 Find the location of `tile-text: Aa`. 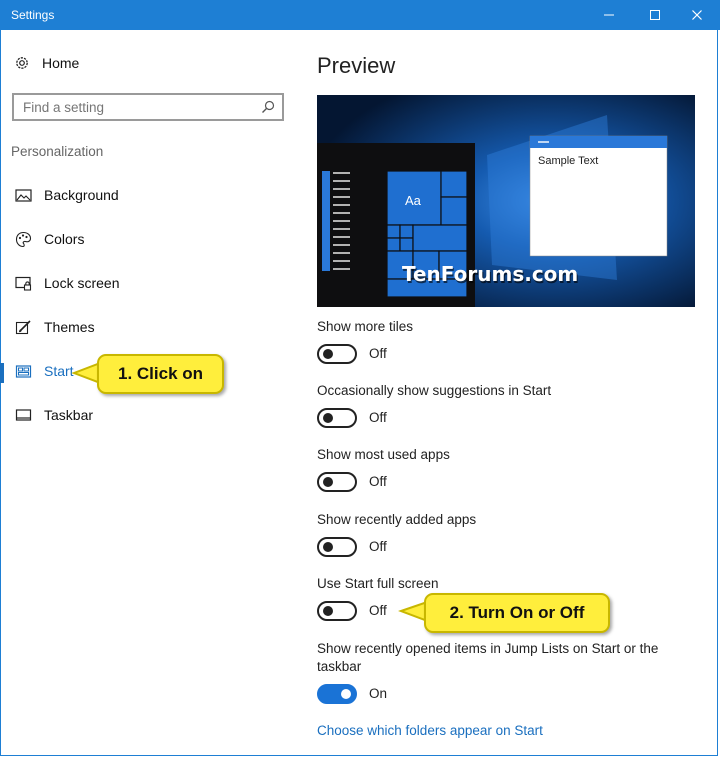

tile-text: Aa is located at coordinates (413, 200).